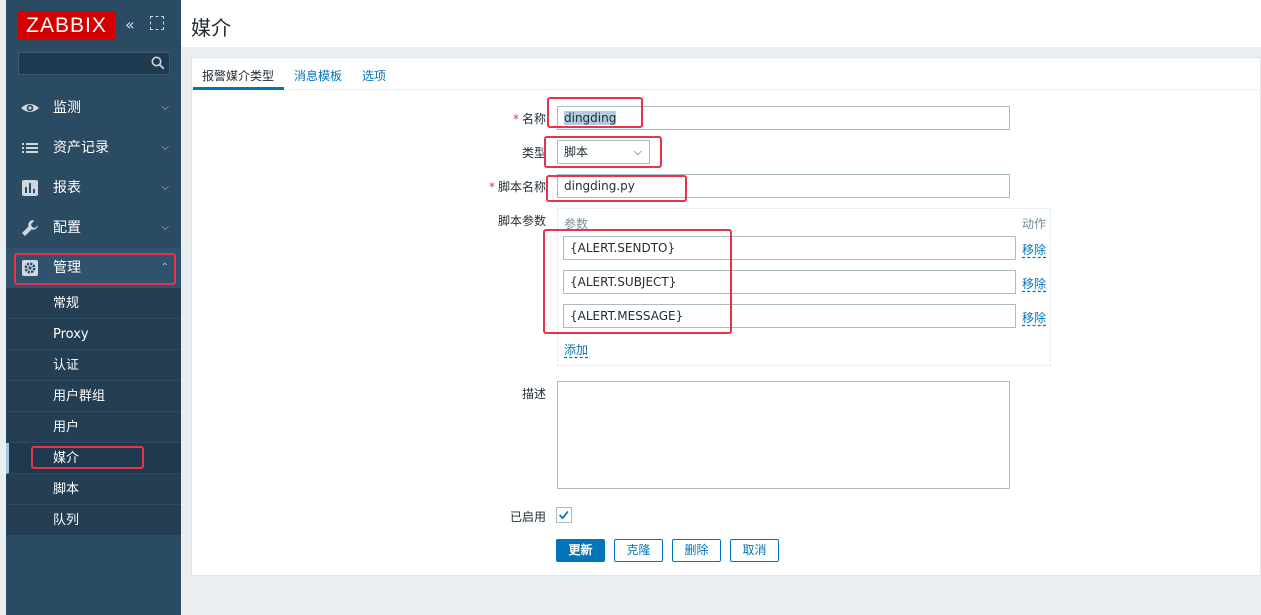 The width and height of the screenshot is (1261, 615). What do you see at coordinates (83, 63) in the screenshot?
I see `search-input` at bounding box center [83, 63].